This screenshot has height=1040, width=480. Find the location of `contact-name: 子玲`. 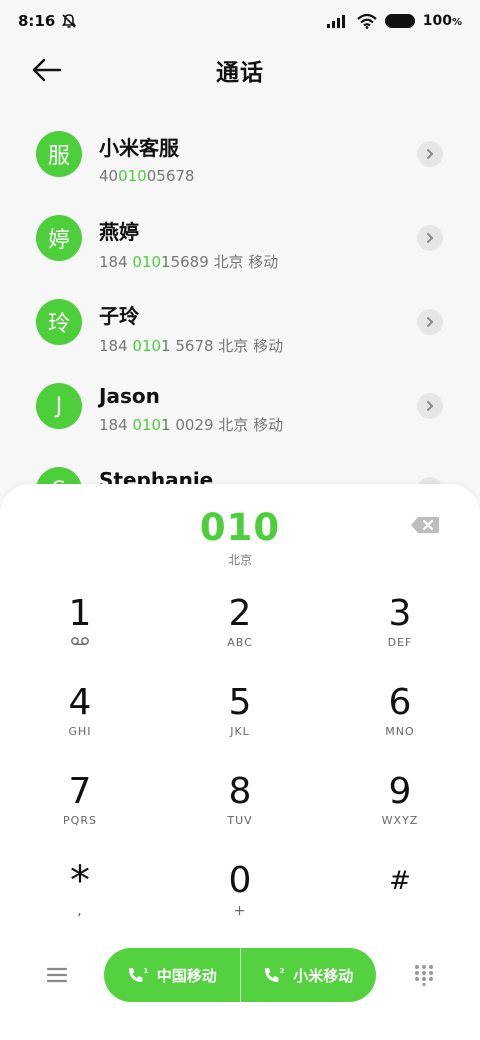

contact-name: 子玲 is located at coordinates (119, 316).